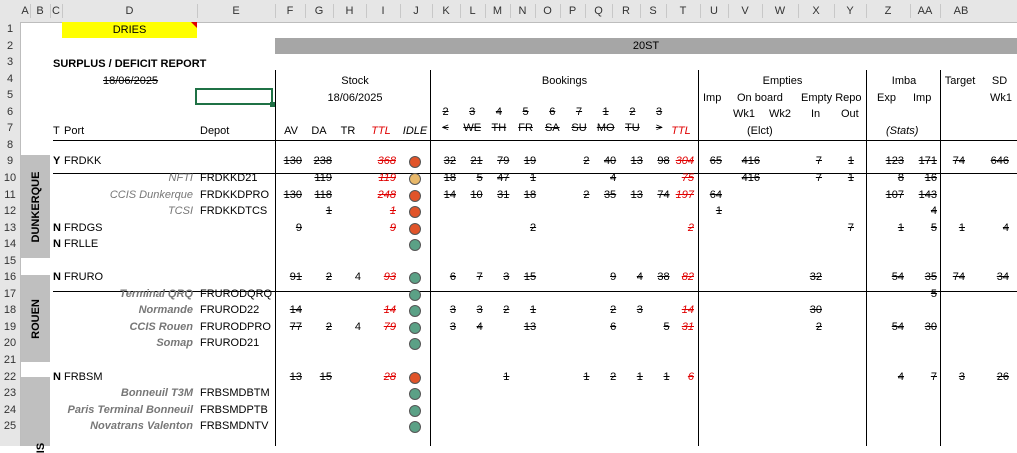 This screenshot has height=453, width=1017. Describe the element at coordinates (129, 11) in the screenshot. I see `column-letter-d: D` at that location.